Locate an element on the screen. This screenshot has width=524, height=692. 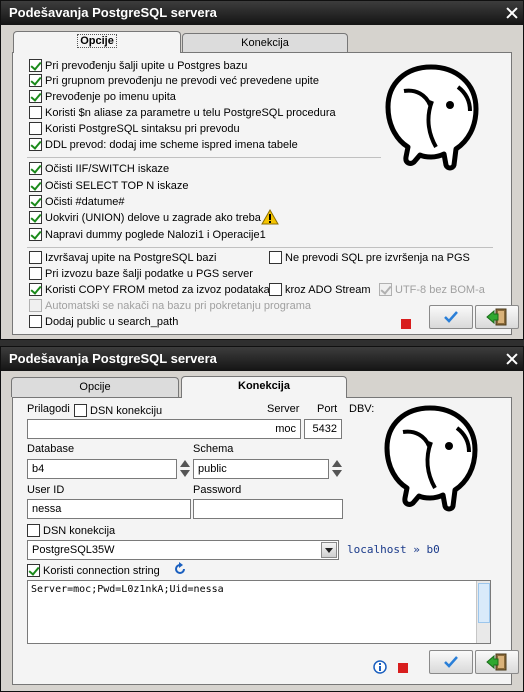
server-input: moc is located at coordinates (164, 429).